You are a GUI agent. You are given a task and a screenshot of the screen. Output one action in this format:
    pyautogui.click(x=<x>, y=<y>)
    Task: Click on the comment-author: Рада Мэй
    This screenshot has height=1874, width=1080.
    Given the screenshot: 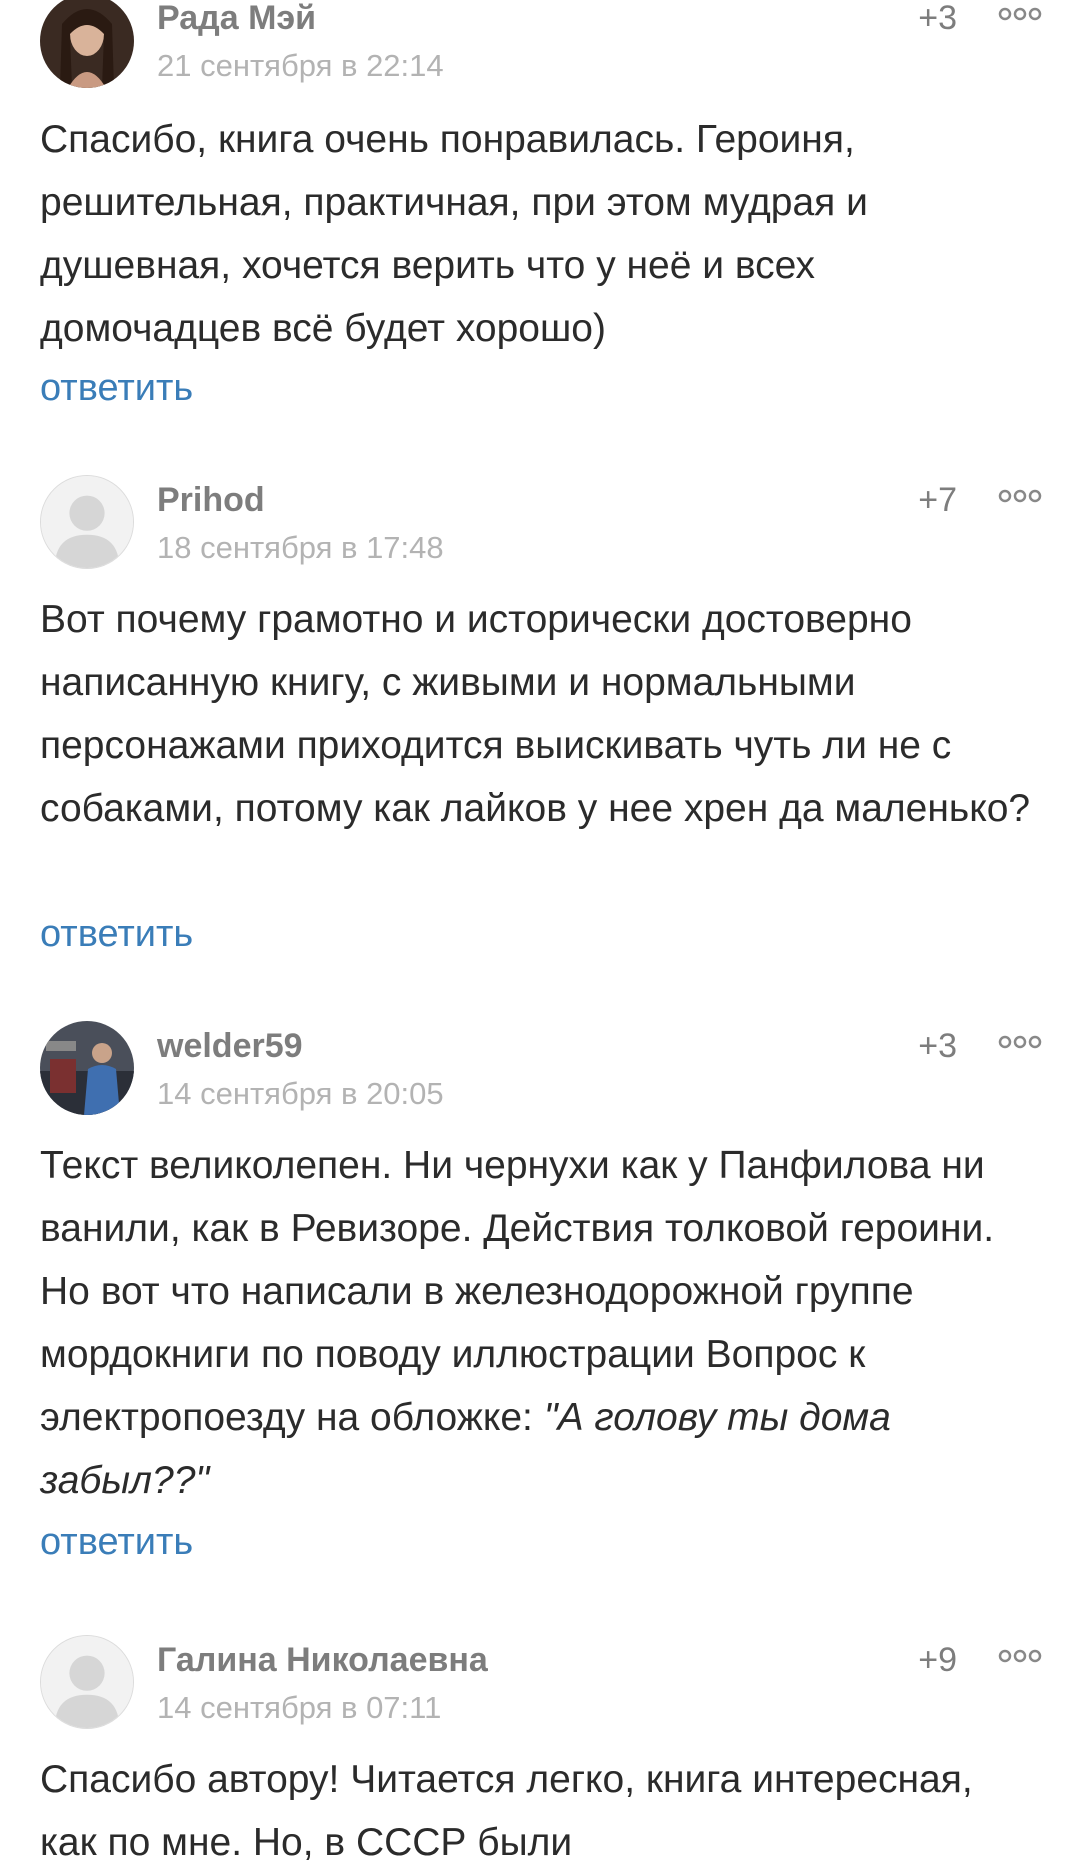 What is the action you would take?
    pyautogui.click(x=236, y=19)
    